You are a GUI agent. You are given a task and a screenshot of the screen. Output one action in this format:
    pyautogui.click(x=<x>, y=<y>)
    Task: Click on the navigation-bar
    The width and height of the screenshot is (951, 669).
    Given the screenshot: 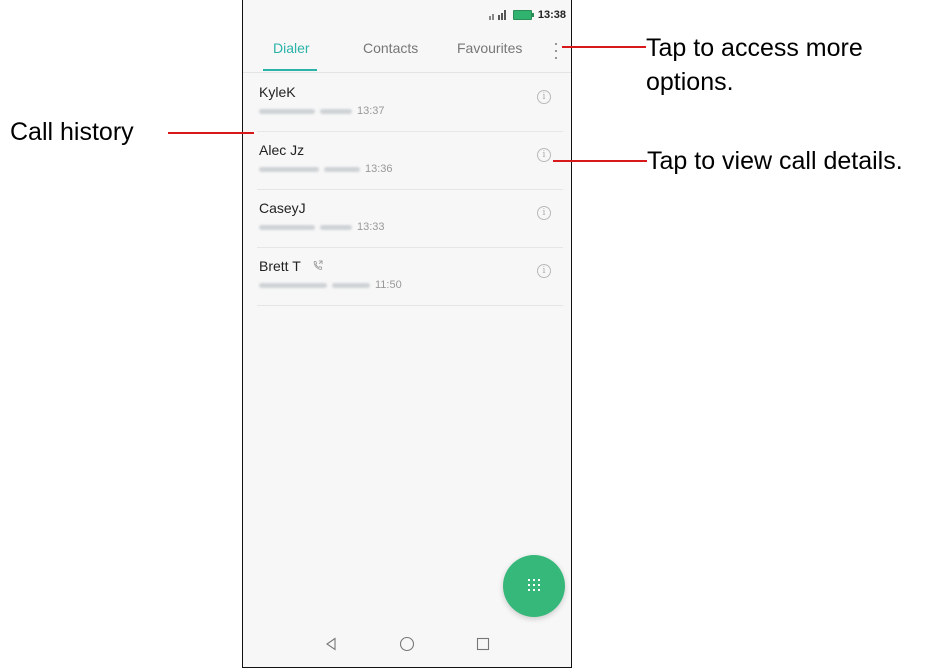 What is the action you would take?
    pyautogui.click(x=407, y=644)
    